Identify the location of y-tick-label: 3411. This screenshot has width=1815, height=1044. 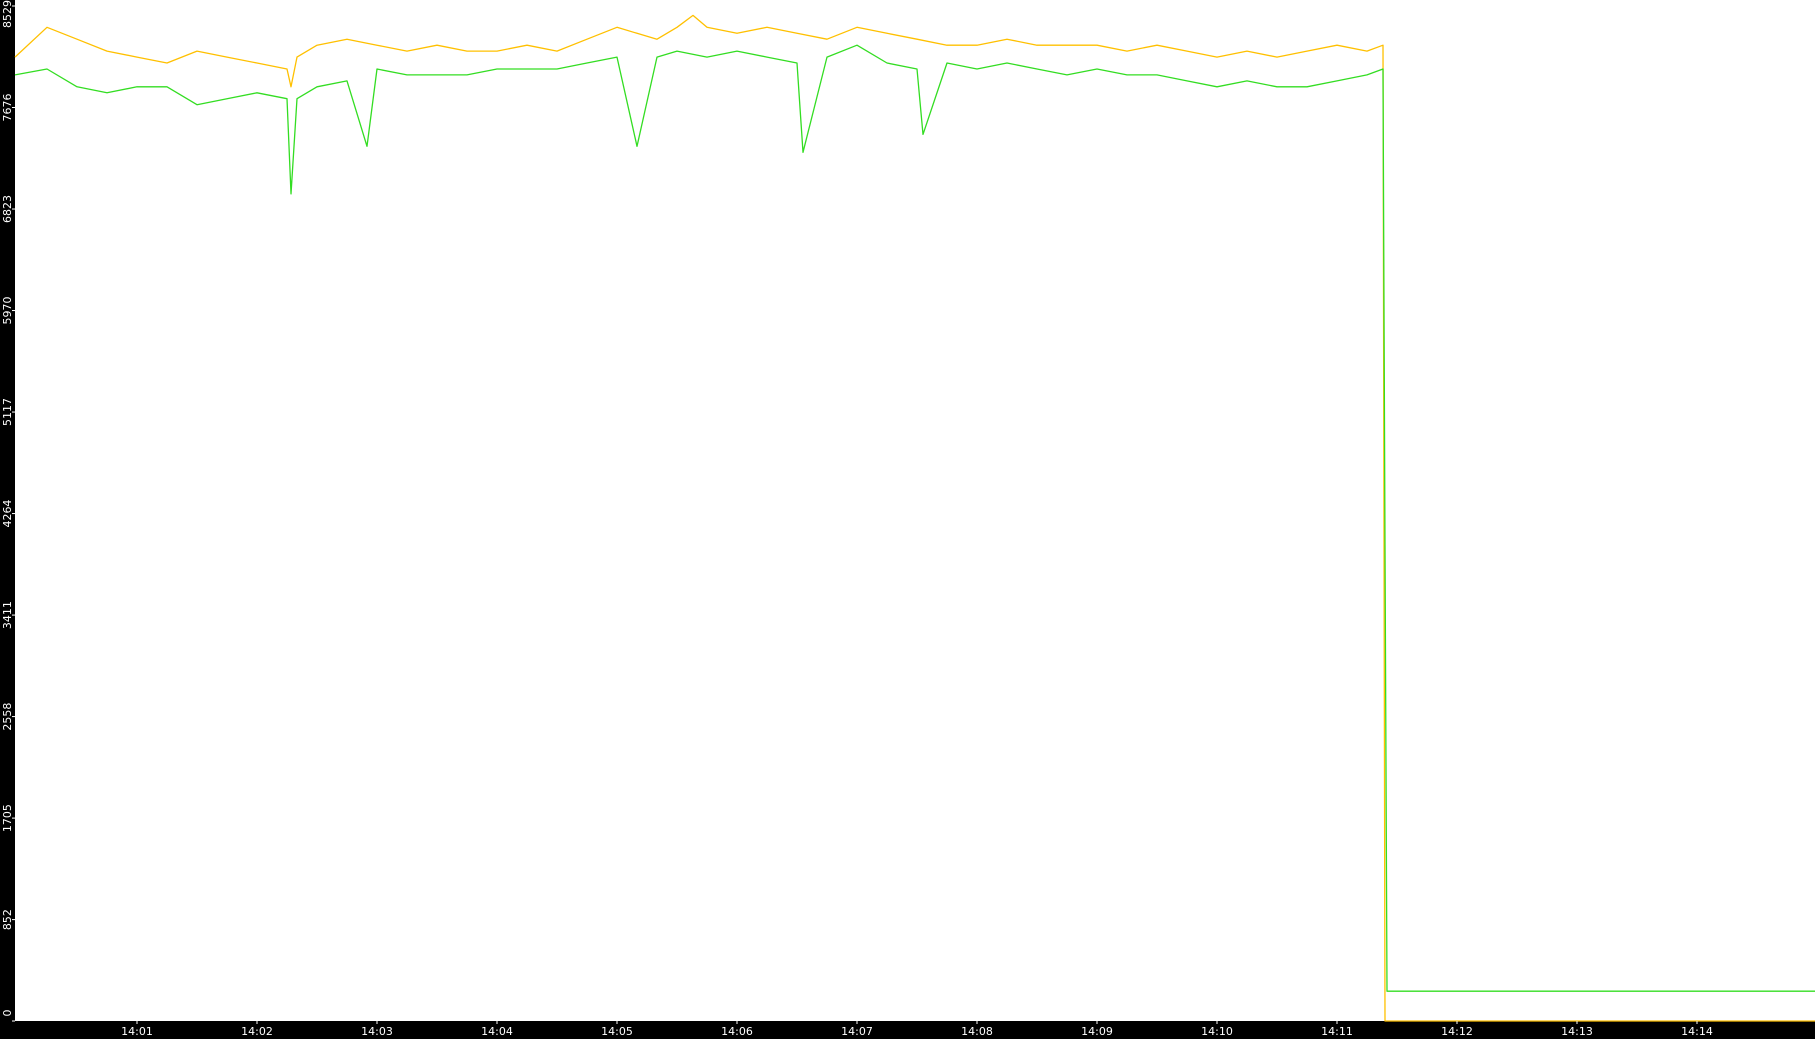
(7, 615).